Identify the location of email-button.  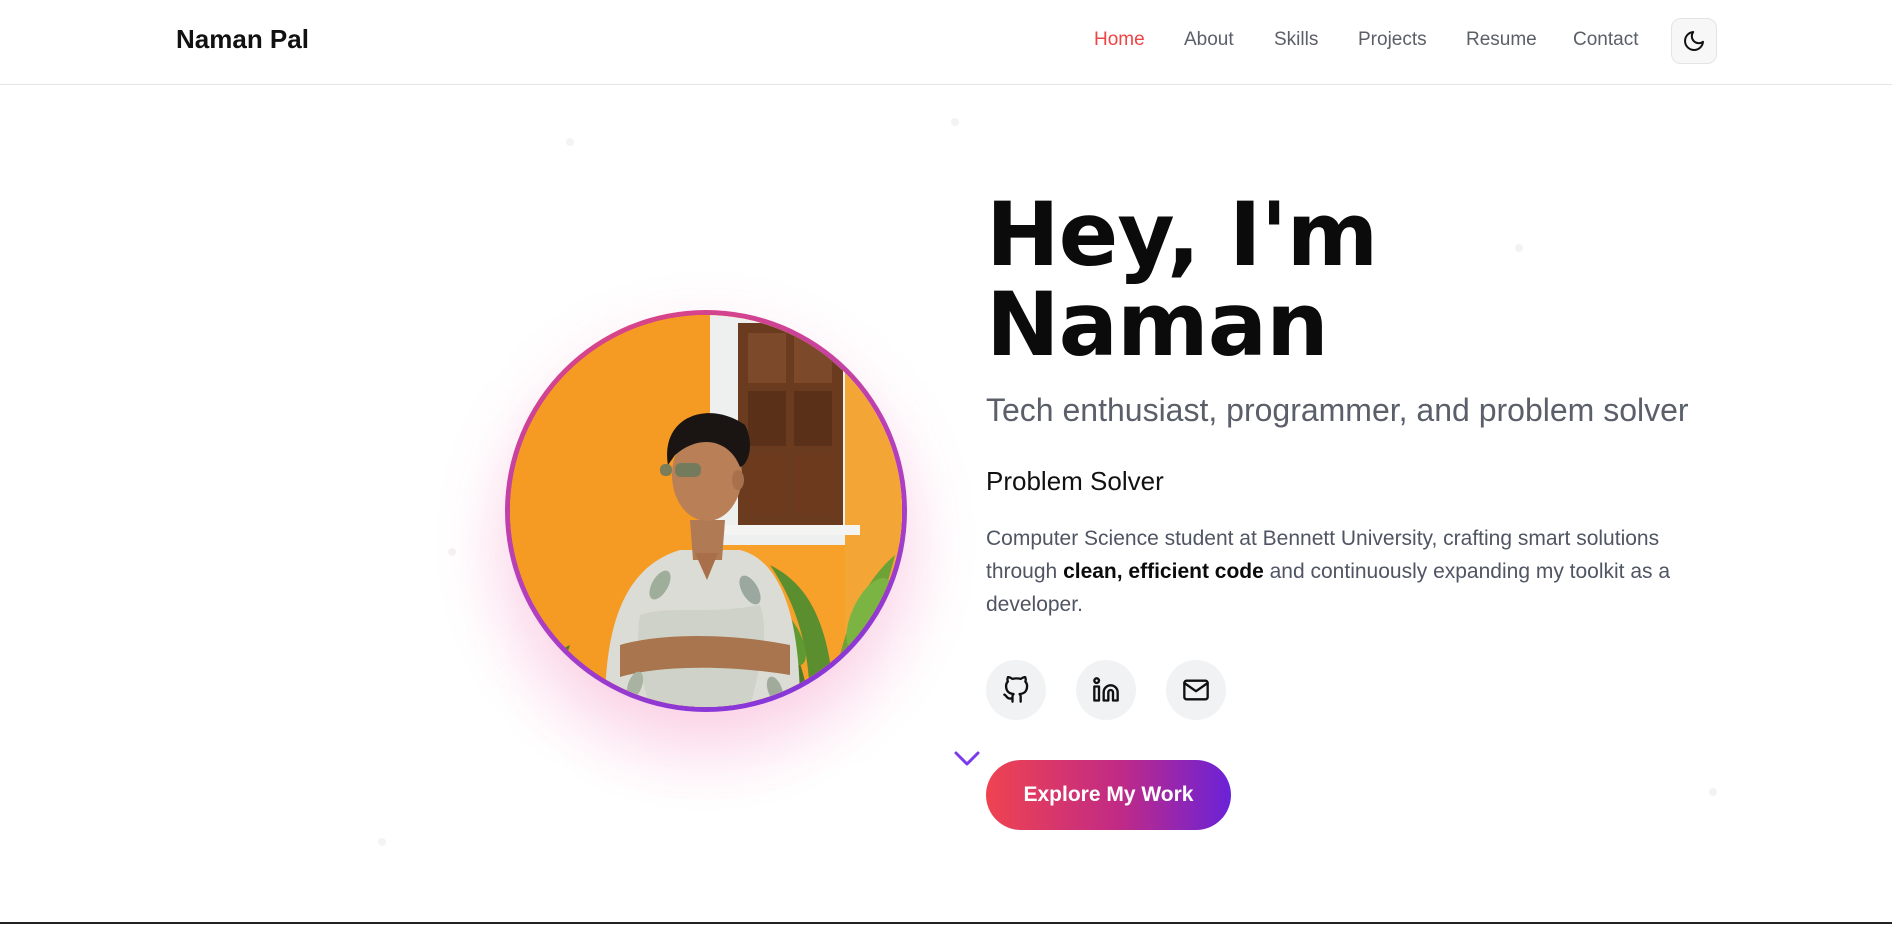
(1196, 690).